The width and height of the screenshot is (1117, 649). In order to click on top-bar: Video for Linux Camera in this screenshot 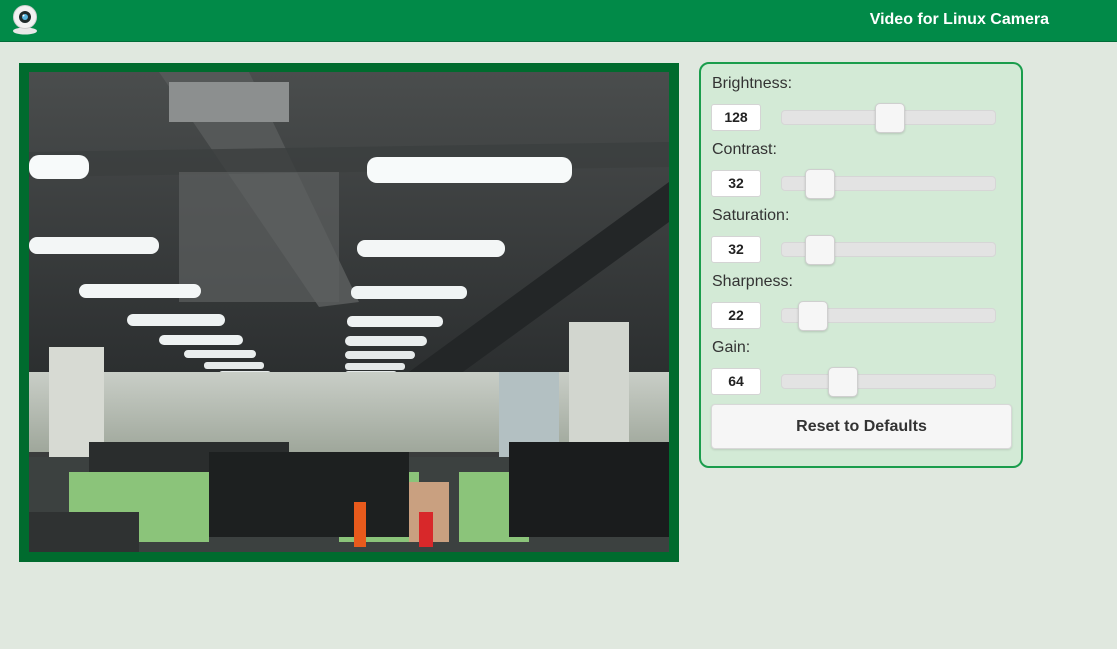, I will do `click(558, 21)`.